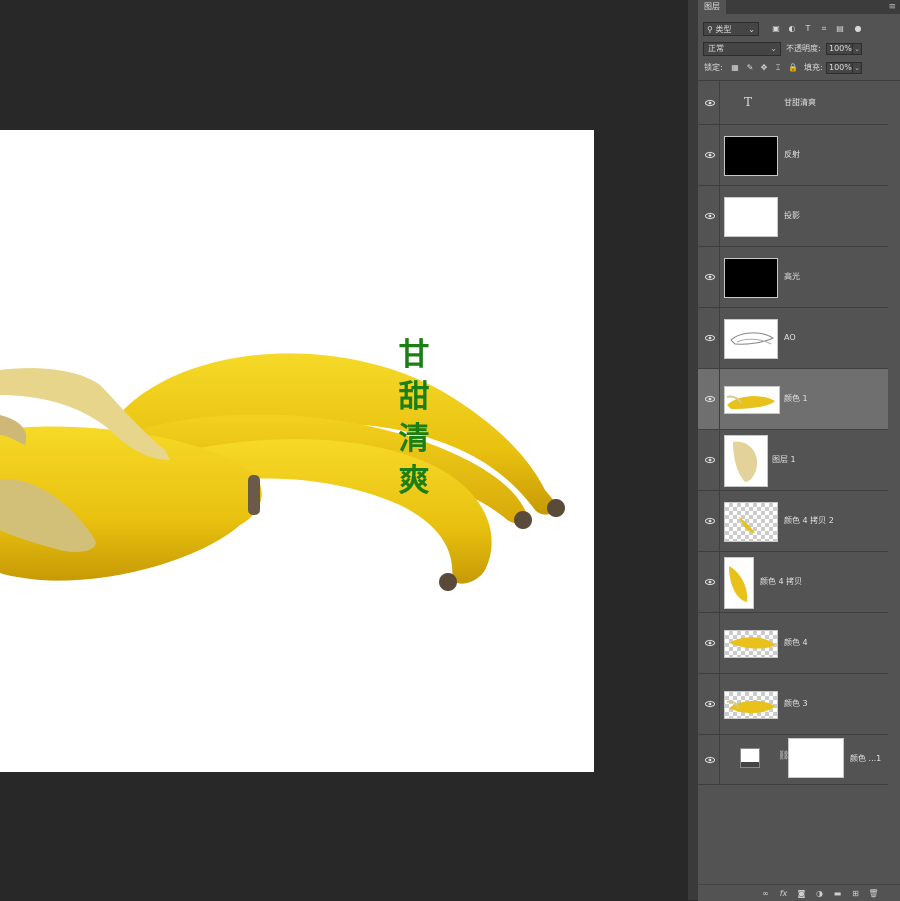 The image size is (900, 901). Describe the element at coordinates (803, 48) in the screenshot. I see `opacity-label: 不透明度:` at that location.